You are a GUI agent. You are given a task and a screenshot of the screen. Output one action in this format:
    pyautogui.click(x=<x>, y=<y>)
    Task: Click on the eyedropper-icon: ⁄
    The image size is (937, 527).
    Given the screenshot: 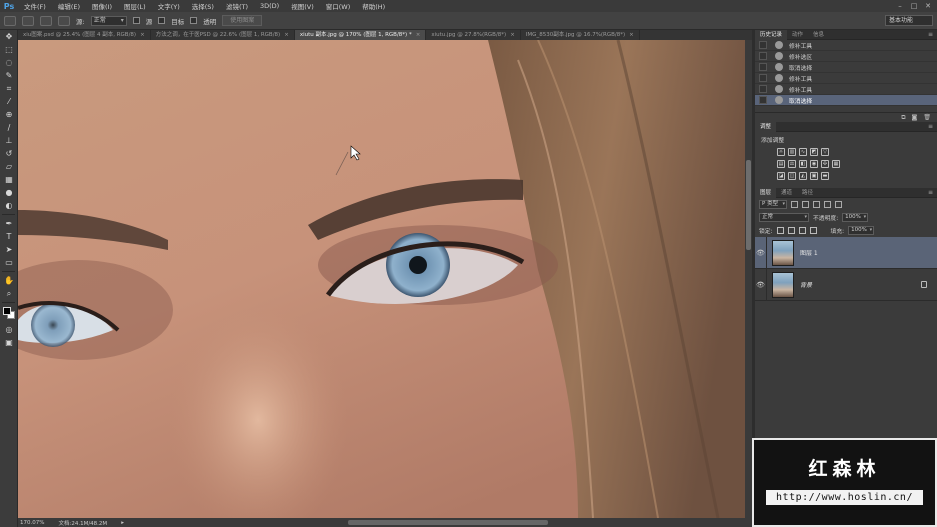 What is the action you would take?
    pyautogui.click(x=9, y=101)
    